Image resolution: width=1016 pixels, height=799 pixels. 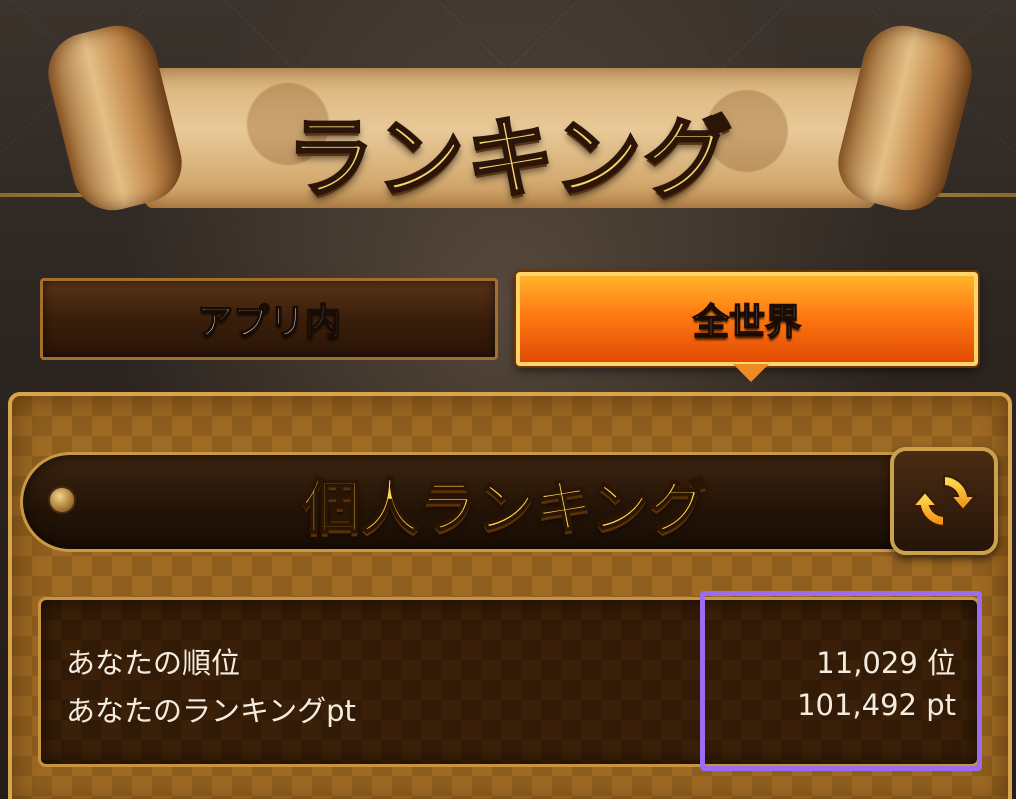 I want to click on tab-in-app: アプリ内, so click(x=269, y=319).